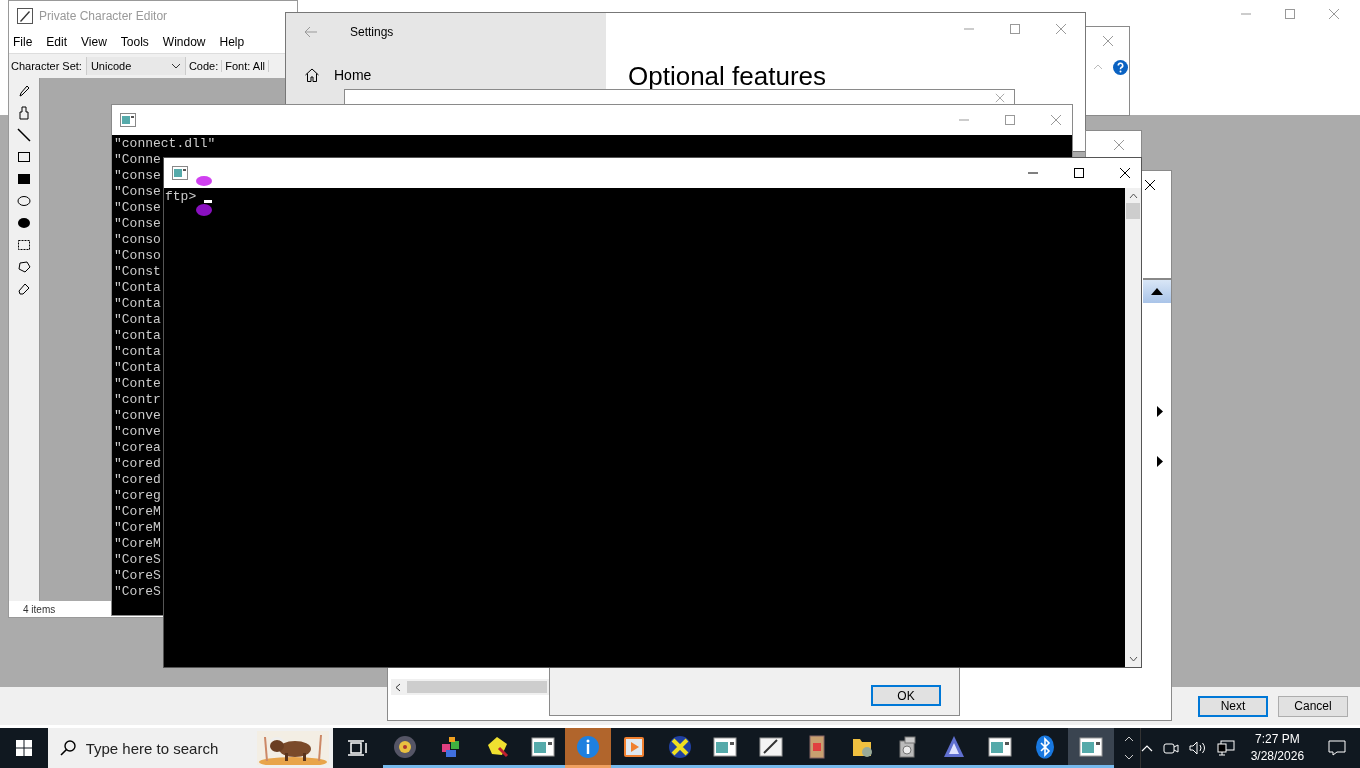 Image resolution: width=1360 pixels, height=768 pixels. I want to click on console-line: "Conte, so click(137, 384).